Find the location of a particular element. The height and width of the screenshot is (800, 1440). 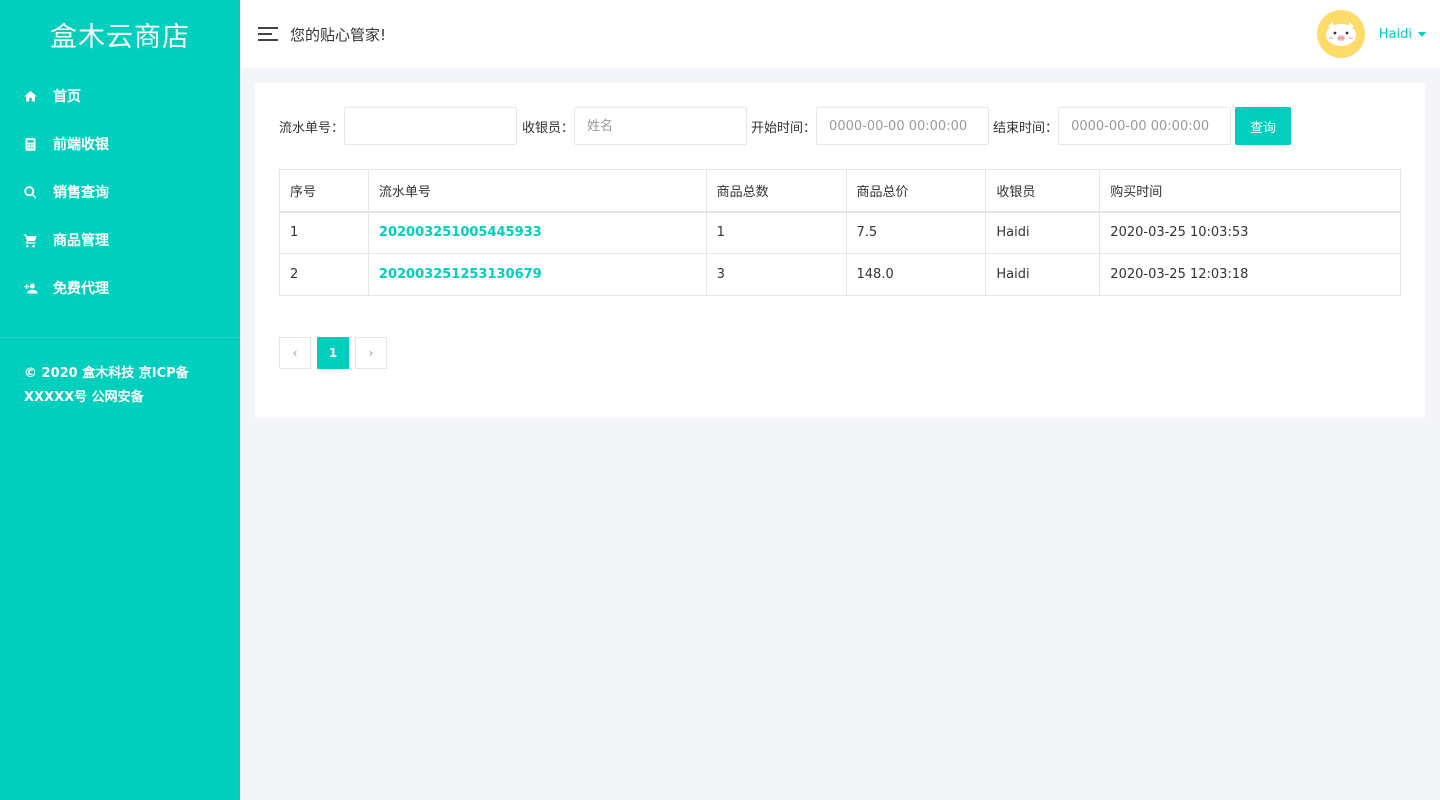

query-button: 查询 is located at coordinates (1263, 126).